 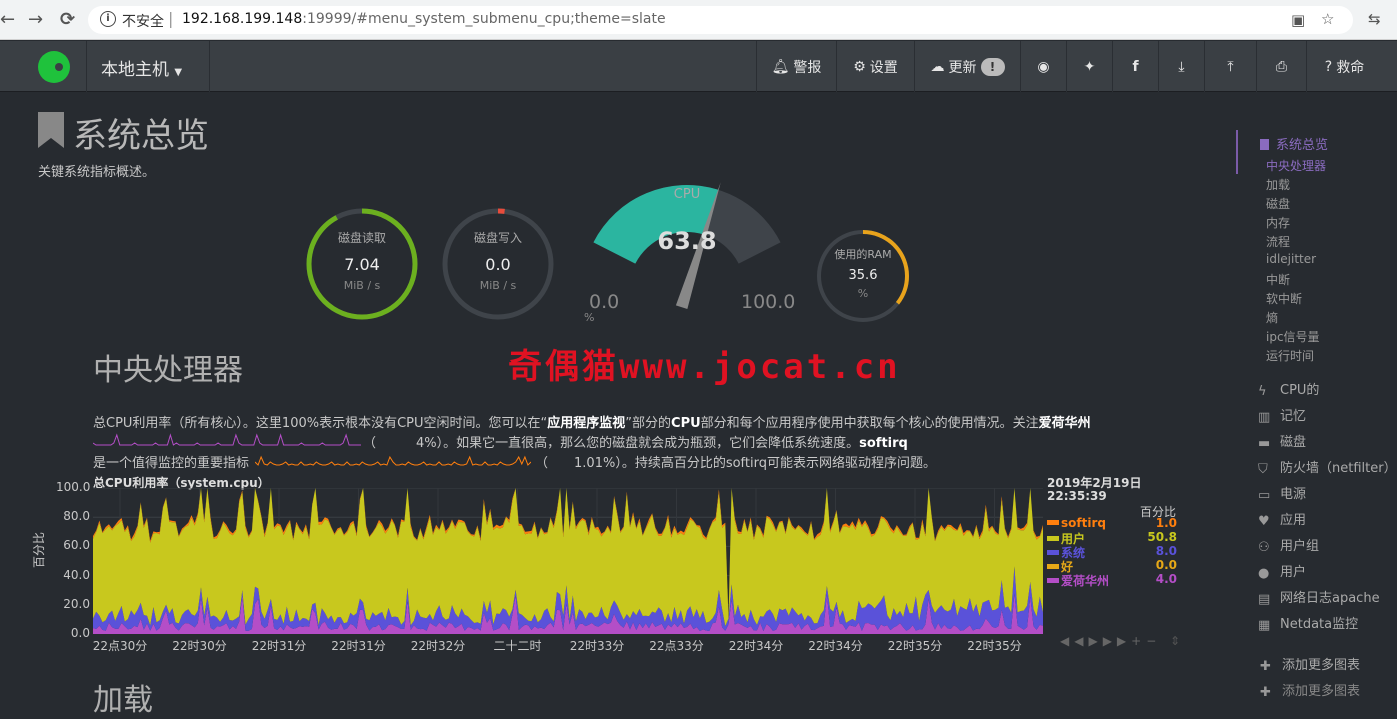 I want to click on sidebar-subitem: 中断, so click(x=1278, y=279).